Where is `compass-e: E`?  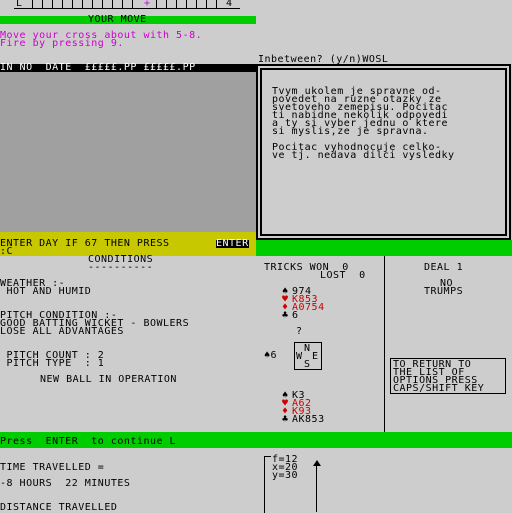
compass-e: E is located at coordinates (315, 356).